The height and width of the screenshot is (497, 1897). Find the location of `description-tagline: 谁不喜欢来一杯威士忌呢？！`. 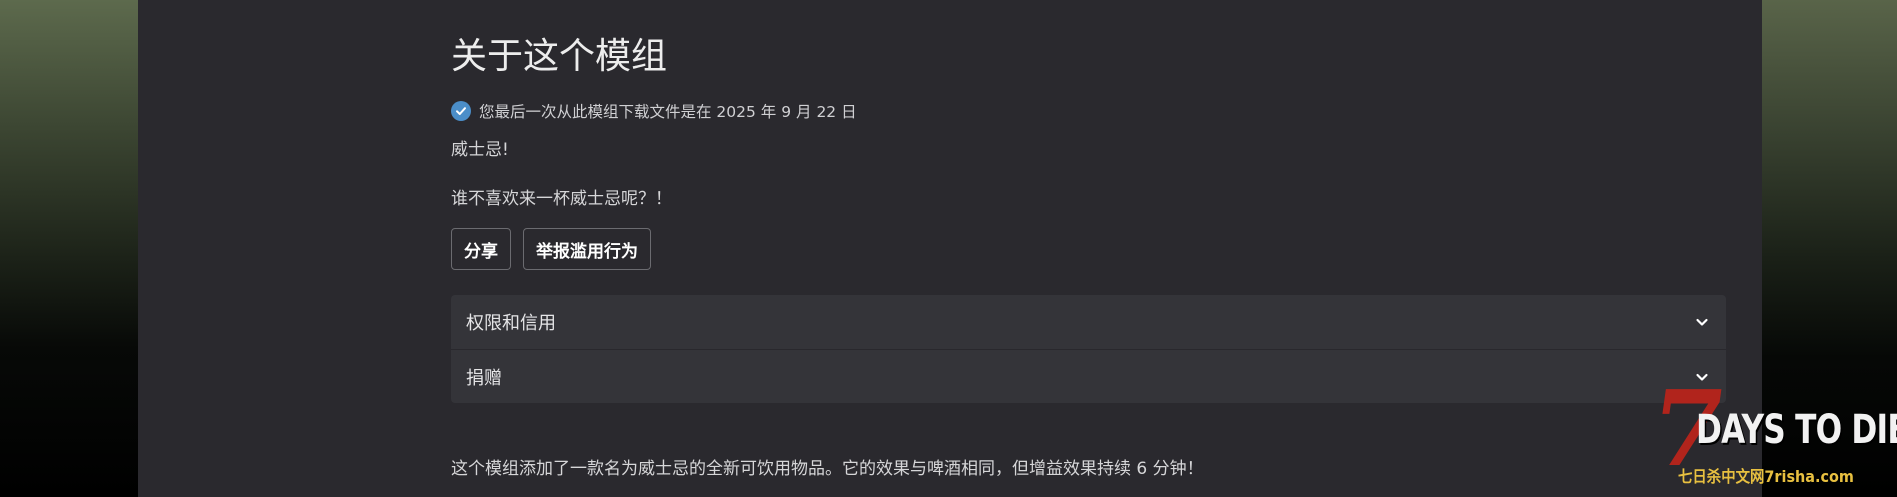

description-tagline: 谁不喜欢来一杯威士忌呢？！ is located at coordinates (561, 199).